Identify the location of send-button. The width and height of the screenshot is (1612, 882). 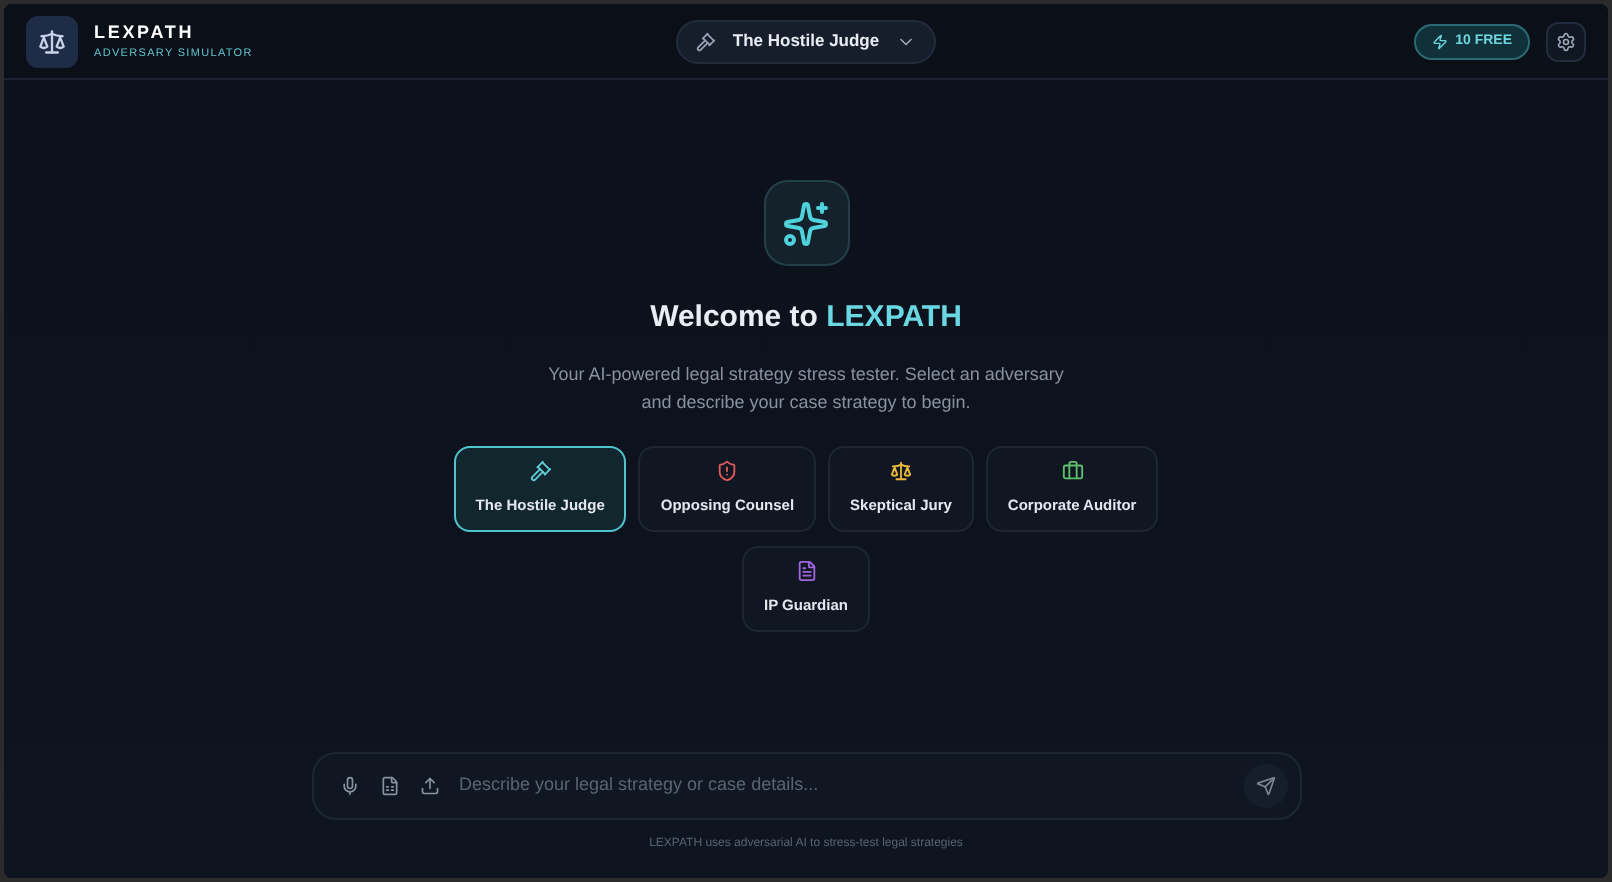
(1265, 786).